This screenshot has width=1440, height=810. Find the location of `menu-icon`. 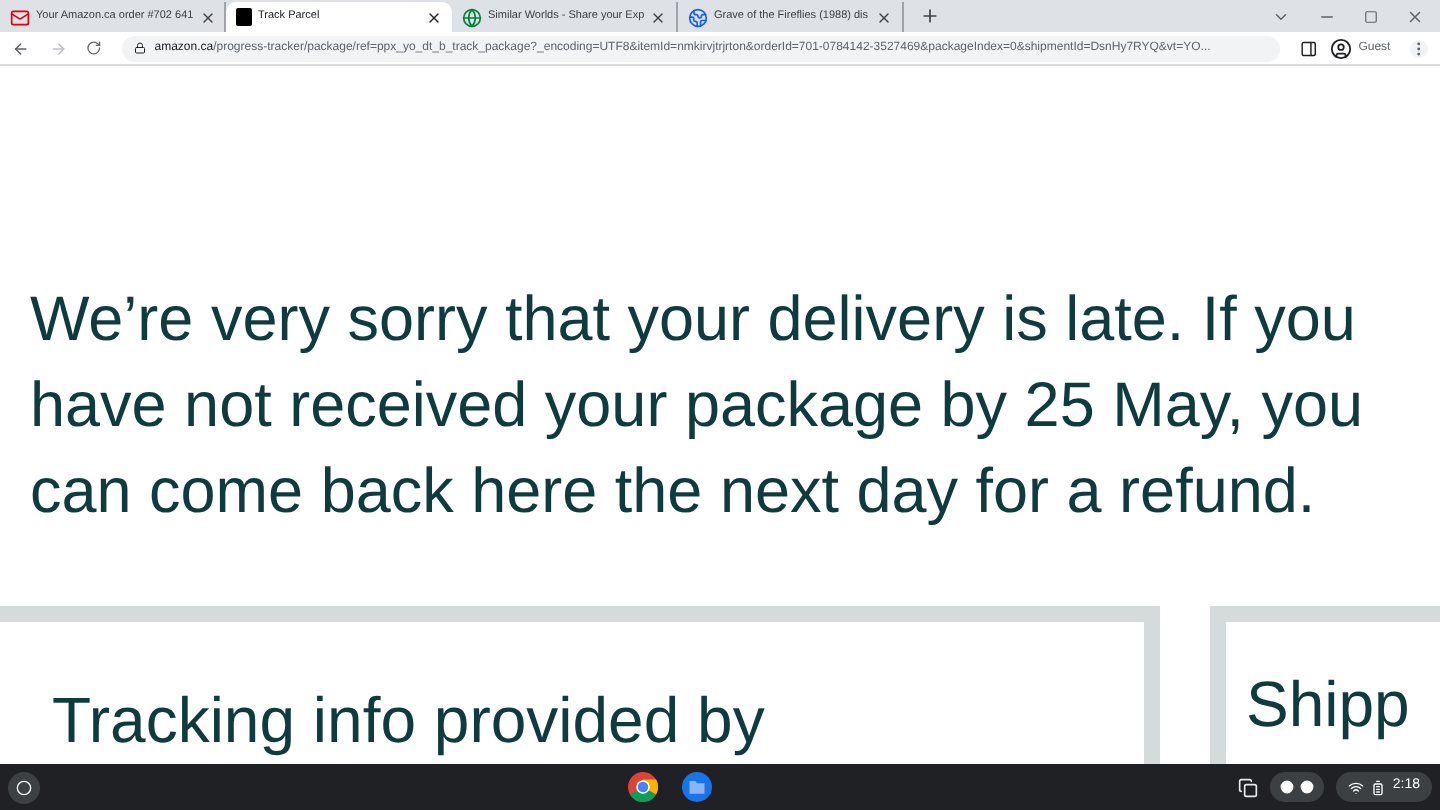

menu-icon is located at coordinates (1419, 48).